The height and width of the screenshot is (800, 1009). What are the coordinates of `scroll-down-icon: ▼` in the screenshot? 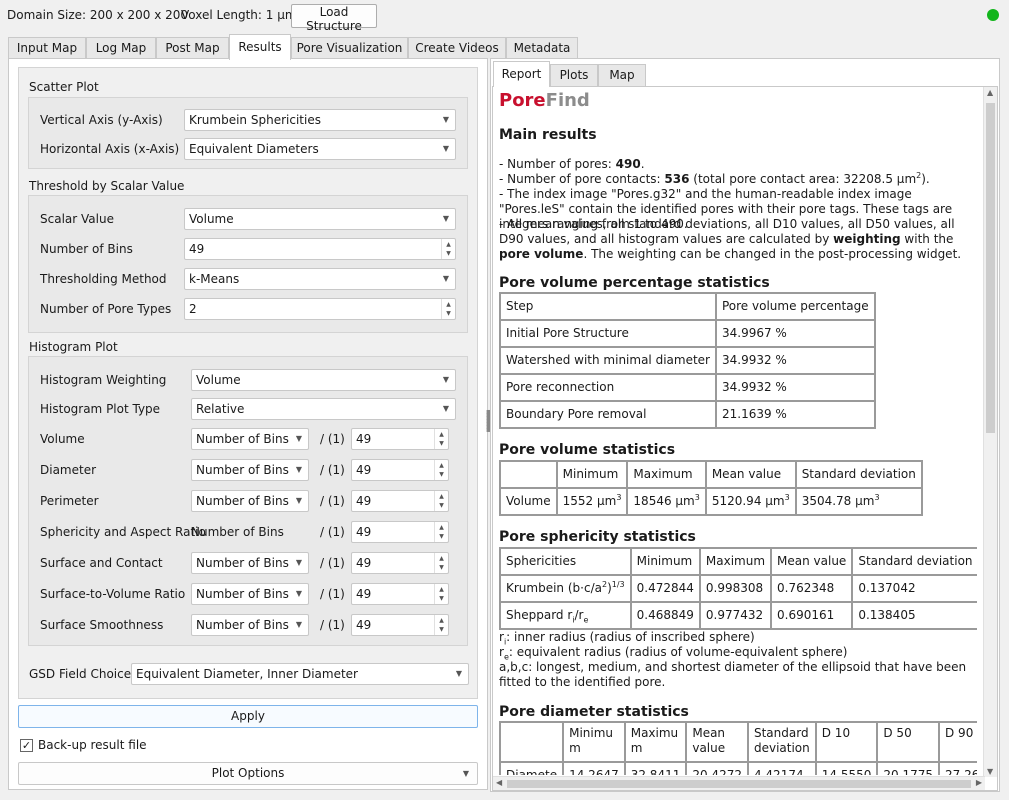 It's located at (990, 771).